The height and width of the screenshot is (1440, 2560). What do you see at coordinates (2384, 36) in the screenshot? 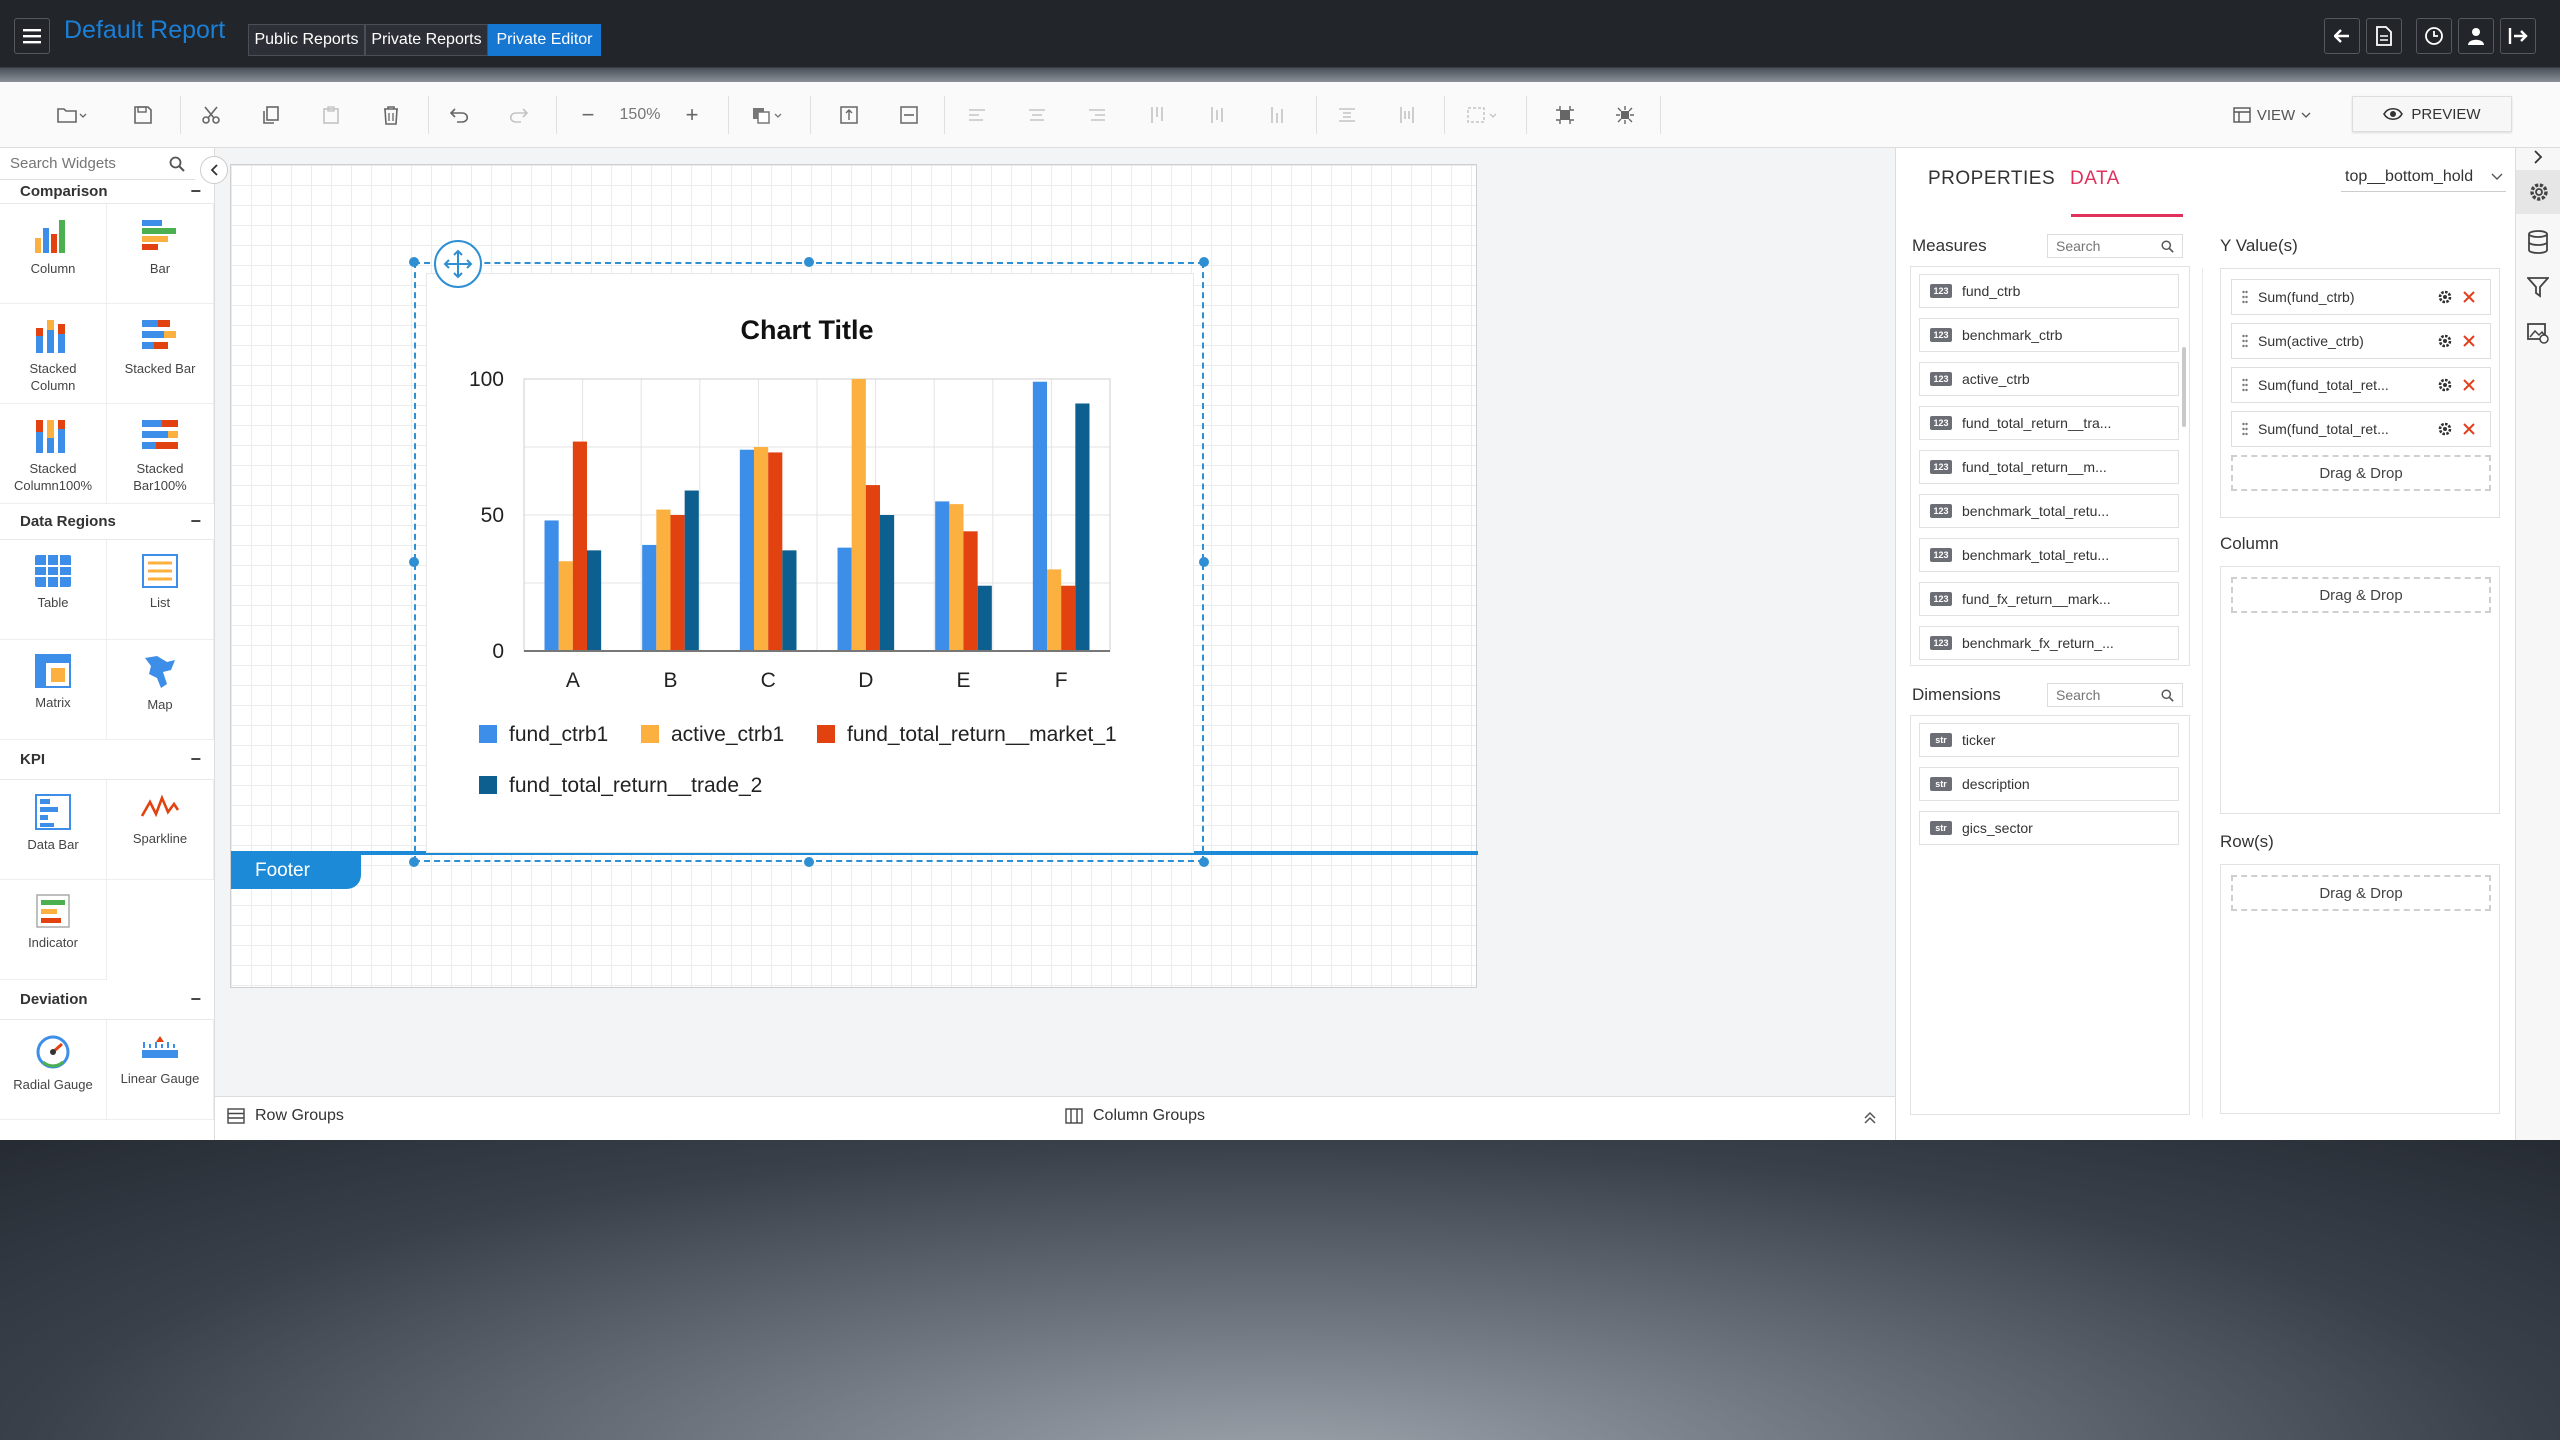
I see `document-button` at bounding box center [2384, 36].